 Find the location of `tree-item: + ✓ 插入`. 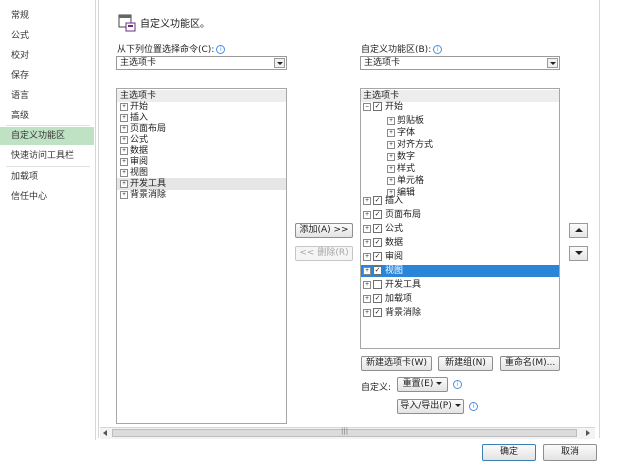

tree-item: + ✓ 插入 is located at coordinates (460, 201).